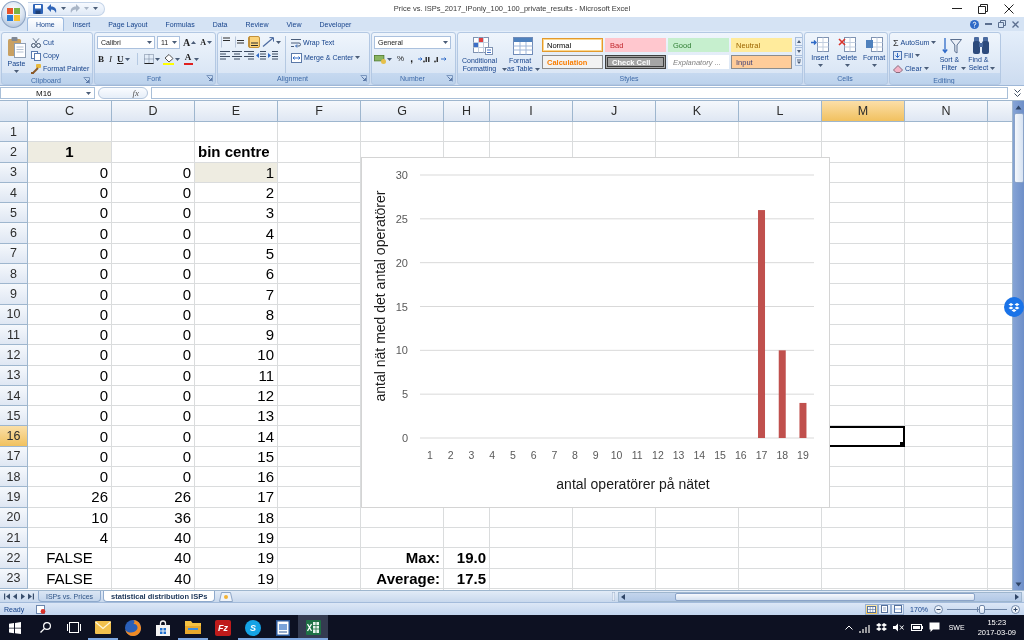 The height and width of the screenshot is (640, 1024). What do you see at coordinates (531, 111) in the screenshot?
I see `column-header: I` at bounding box center [531, 111].